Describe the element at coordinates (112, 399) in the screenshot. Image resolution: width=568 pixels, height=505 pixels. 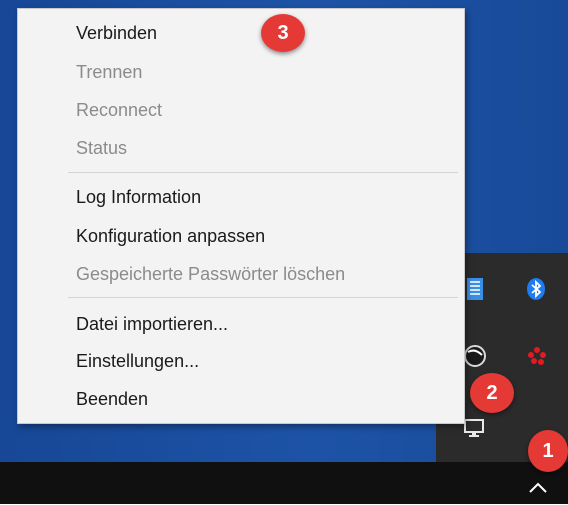
I see `menu-item-beenden: Beenden` at that location.